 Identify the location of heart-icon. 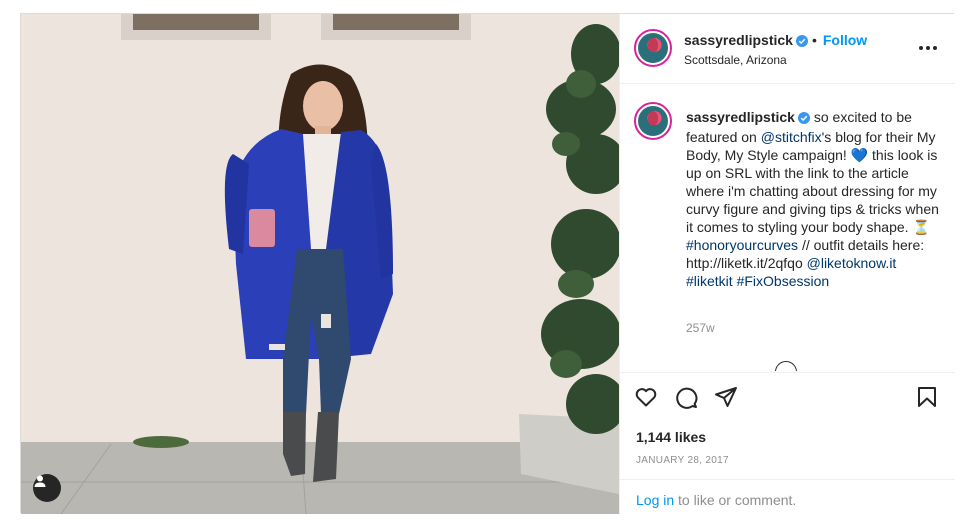
(646, 397).